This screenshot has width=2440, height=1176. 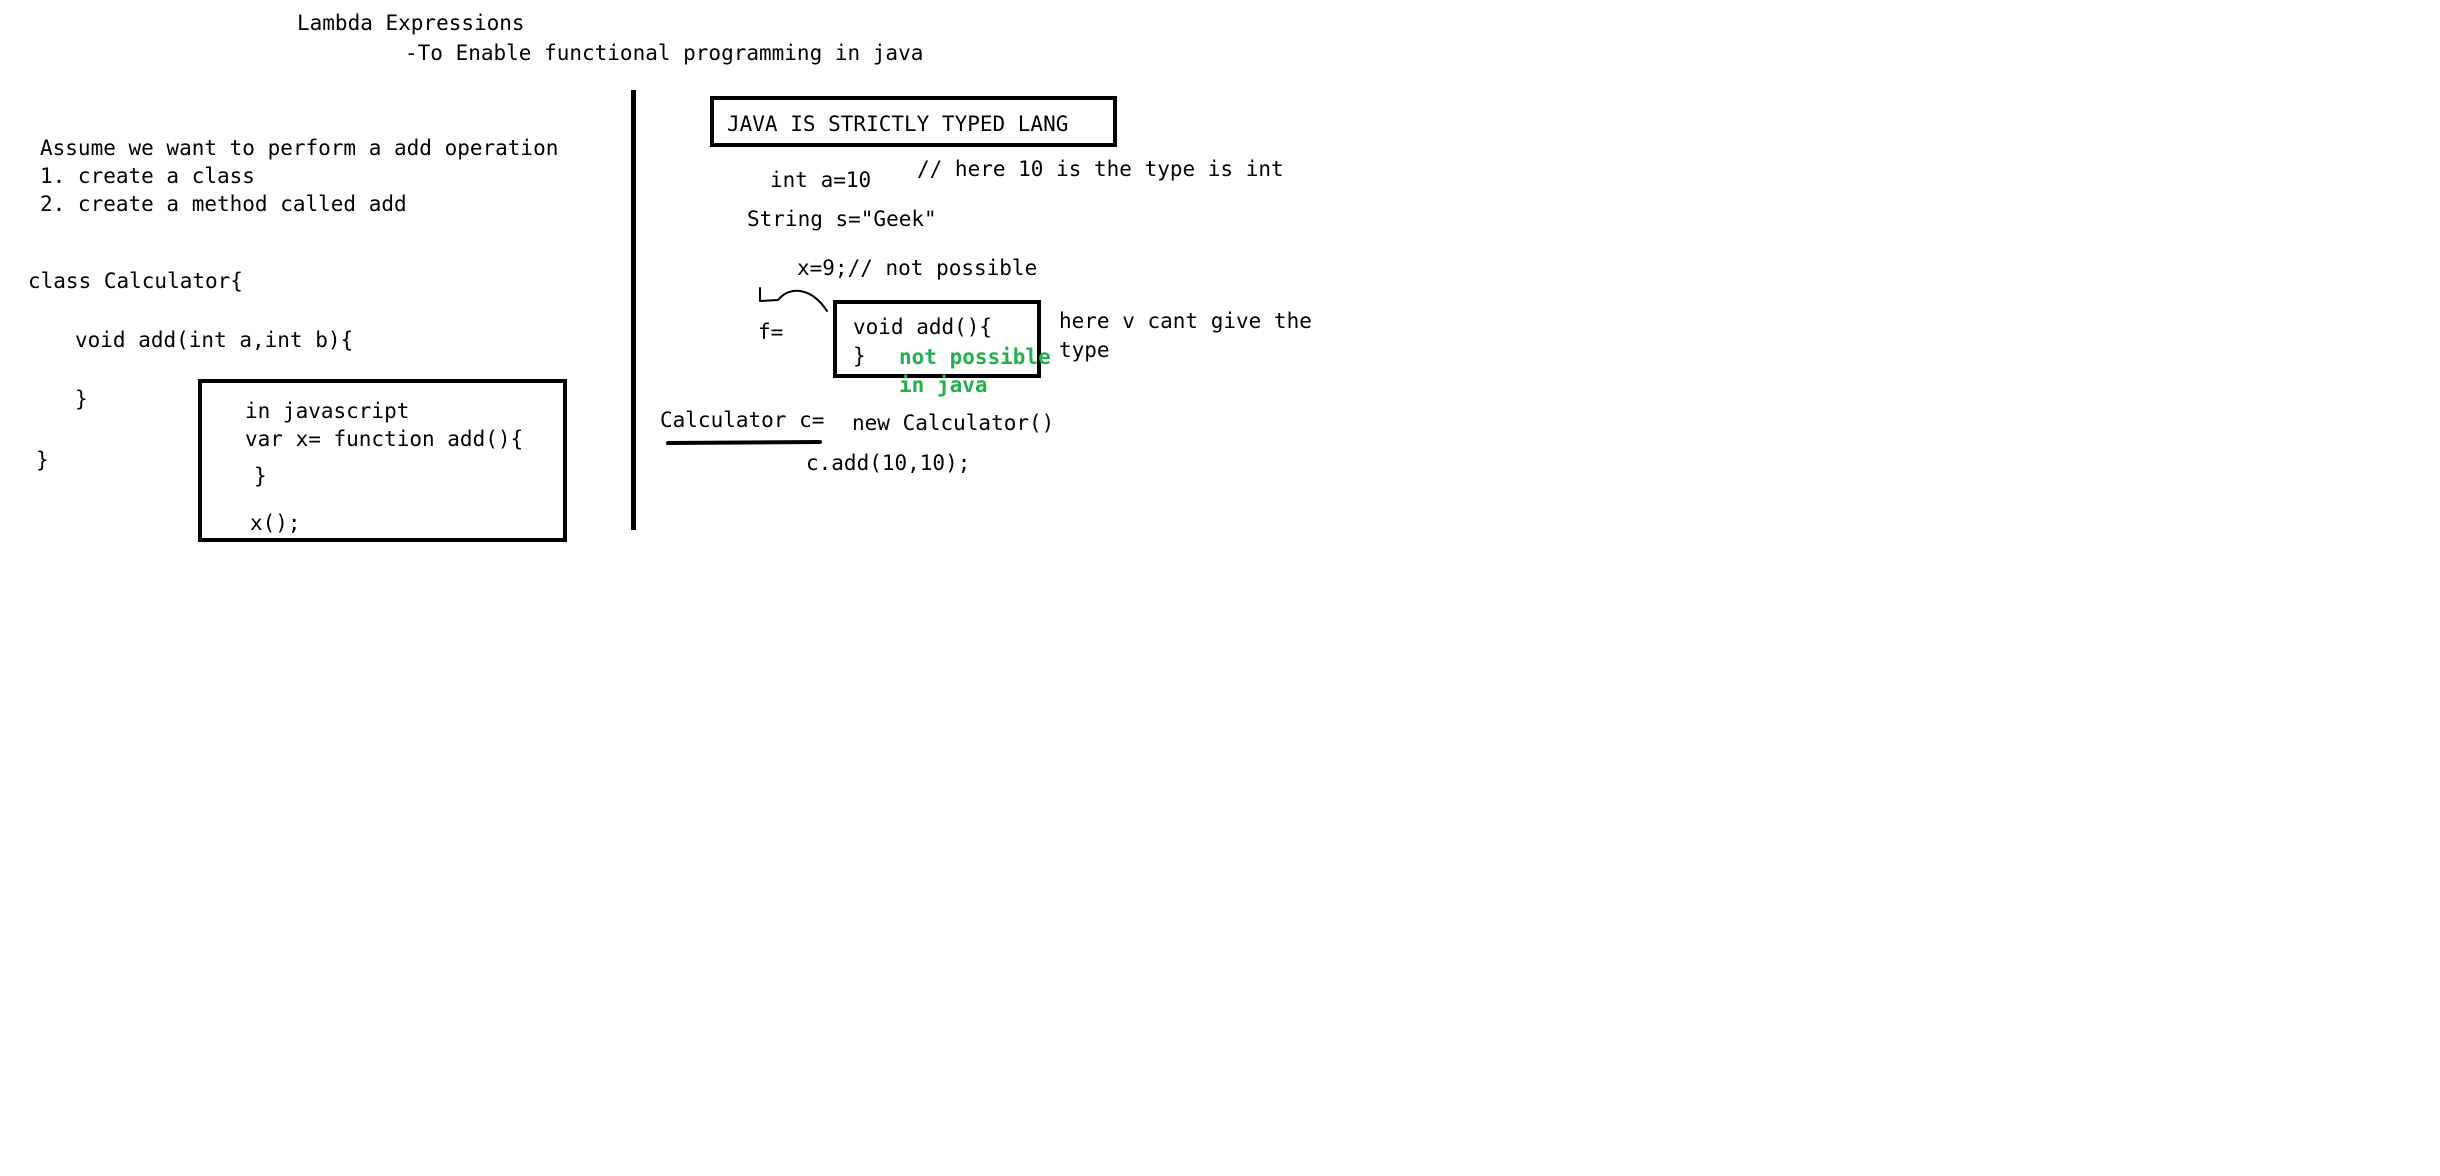 What do you see at coordinates (771, 332) in the screenshot?
I see `f-assign: f=` at bounding box center [771, 332].